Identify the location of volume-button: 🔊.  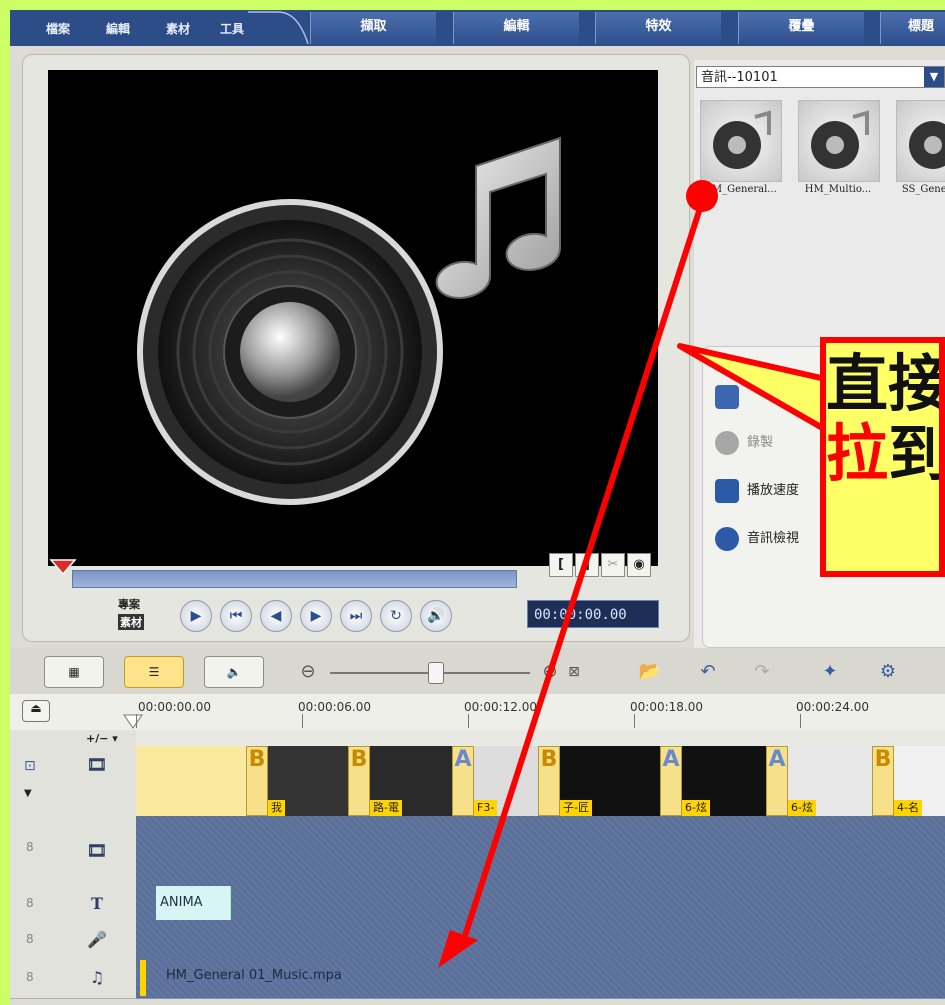
(436, 616).